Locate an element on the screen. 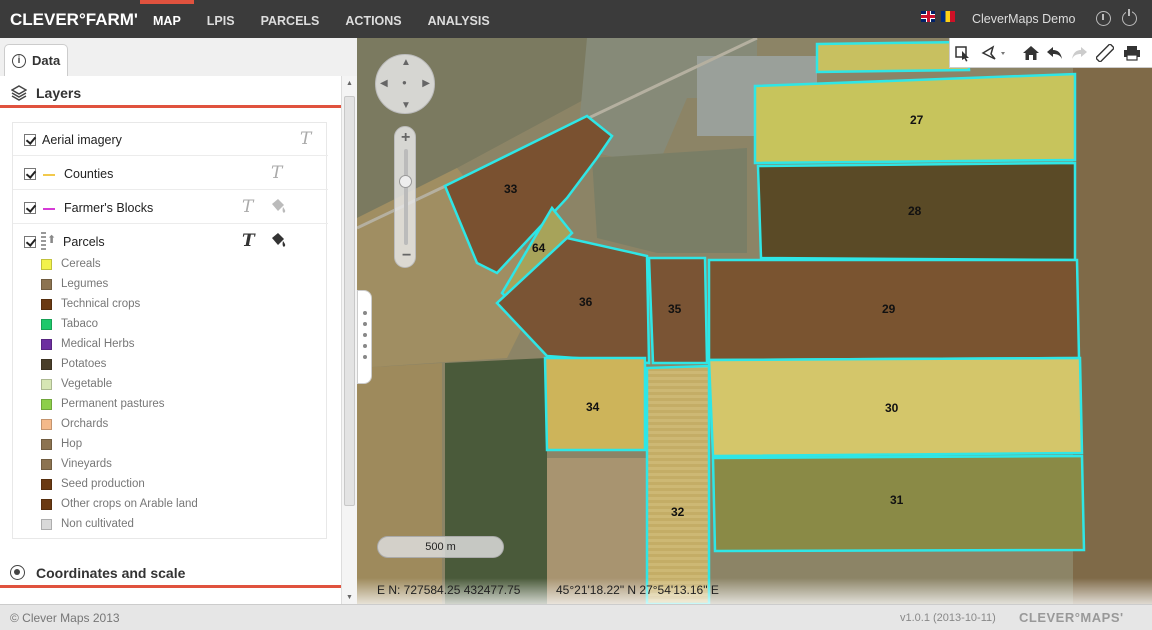  nav-map: MAP is located at coordinates (167, 19).